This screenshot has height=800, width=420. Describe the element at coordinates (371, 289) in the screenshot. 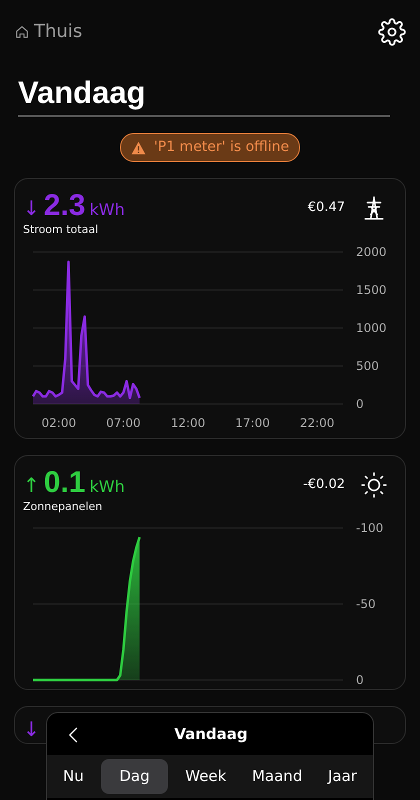

I see `axis-label: 1500` at that location.